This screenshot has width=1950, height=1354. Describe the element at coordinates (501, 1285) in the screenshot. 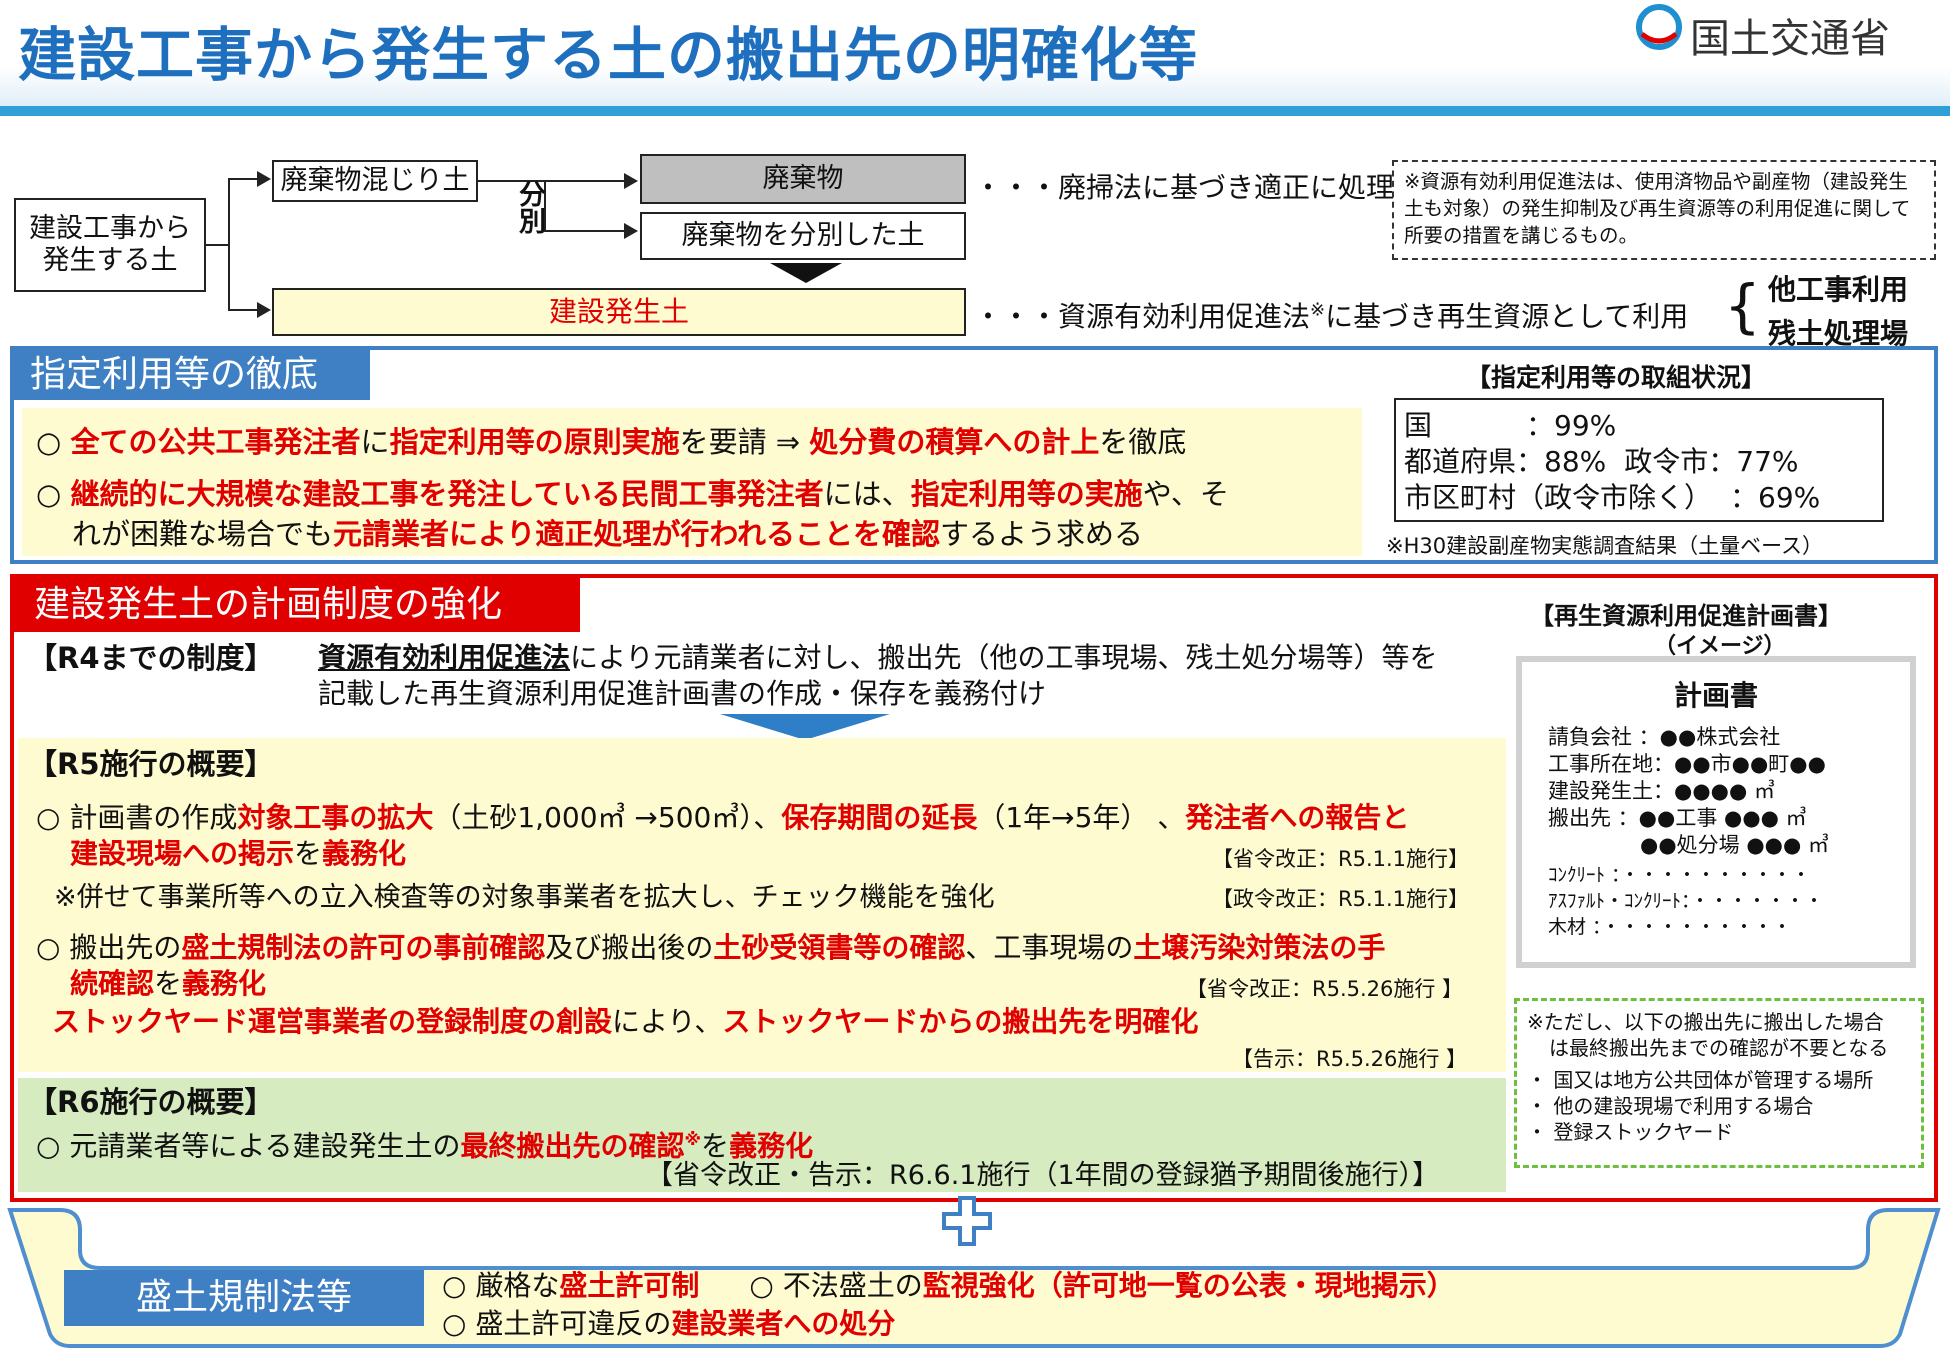

I see `t: ○ 厳格な` at that location.